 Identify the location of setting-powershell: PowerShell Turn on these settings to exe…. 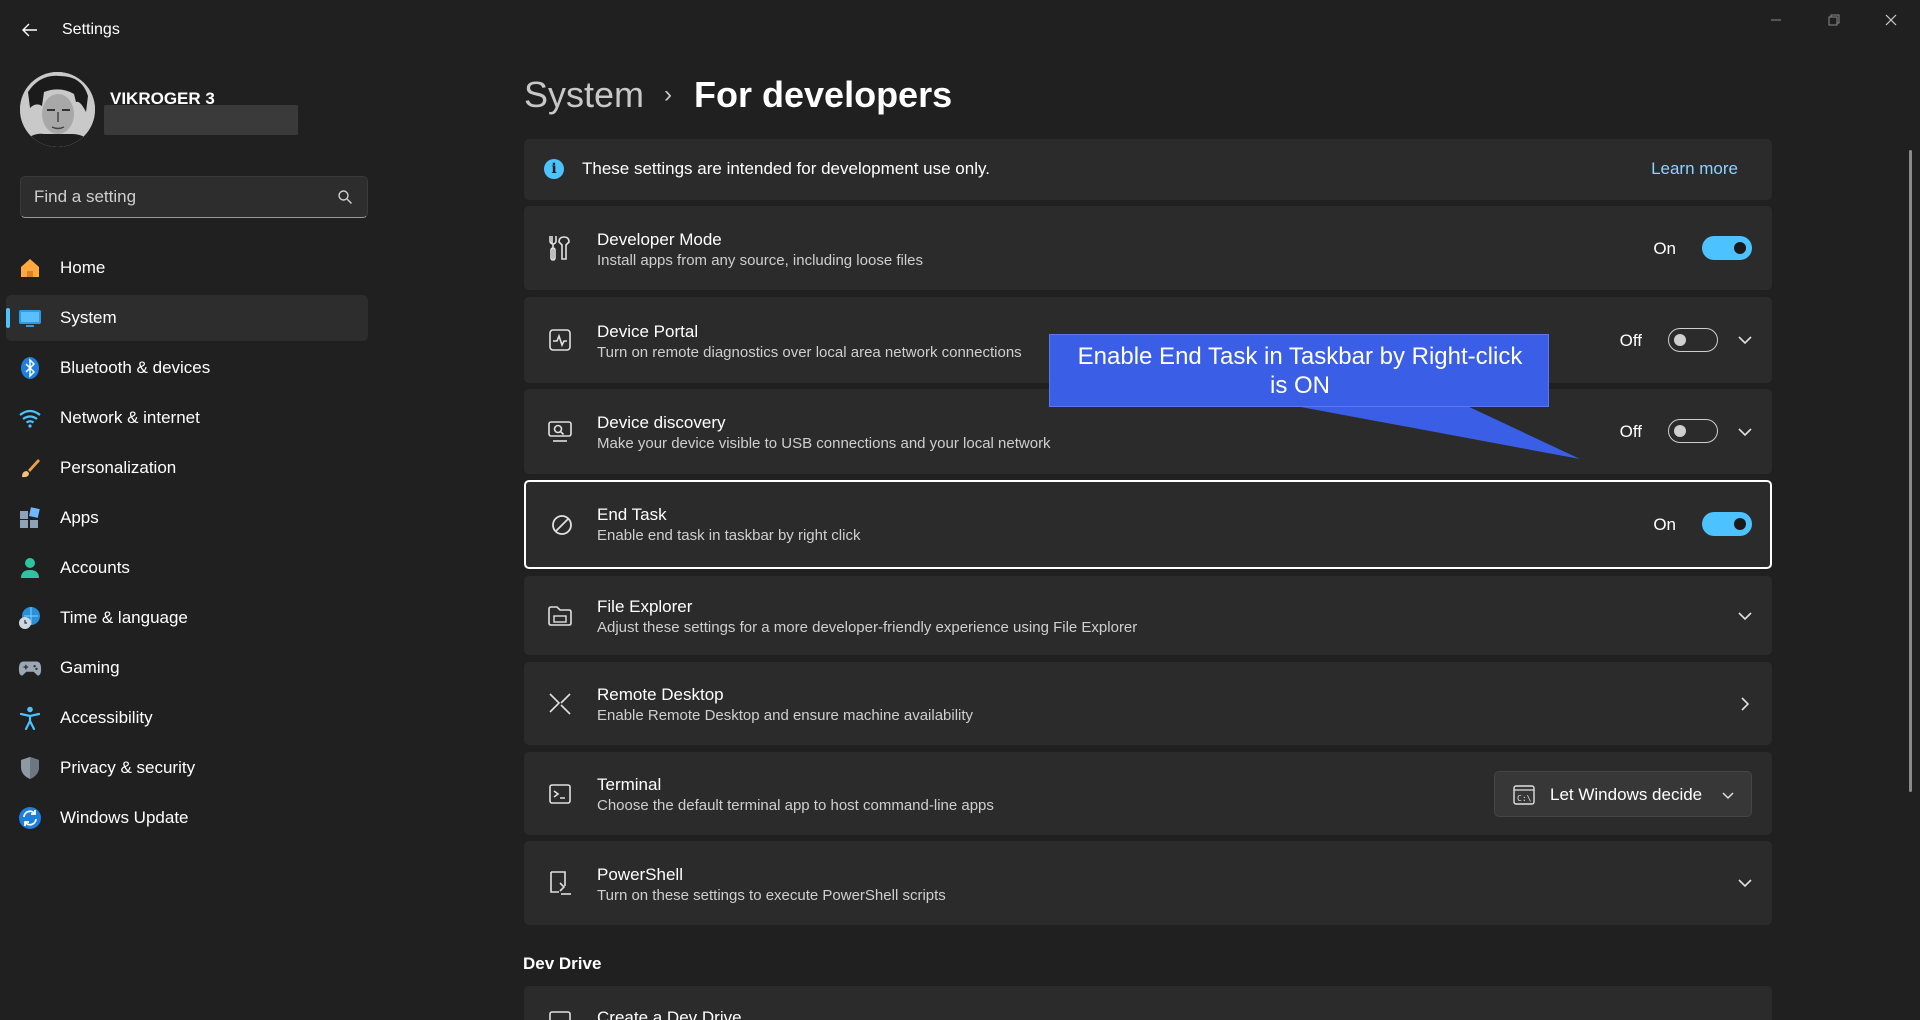
(1148, 883).